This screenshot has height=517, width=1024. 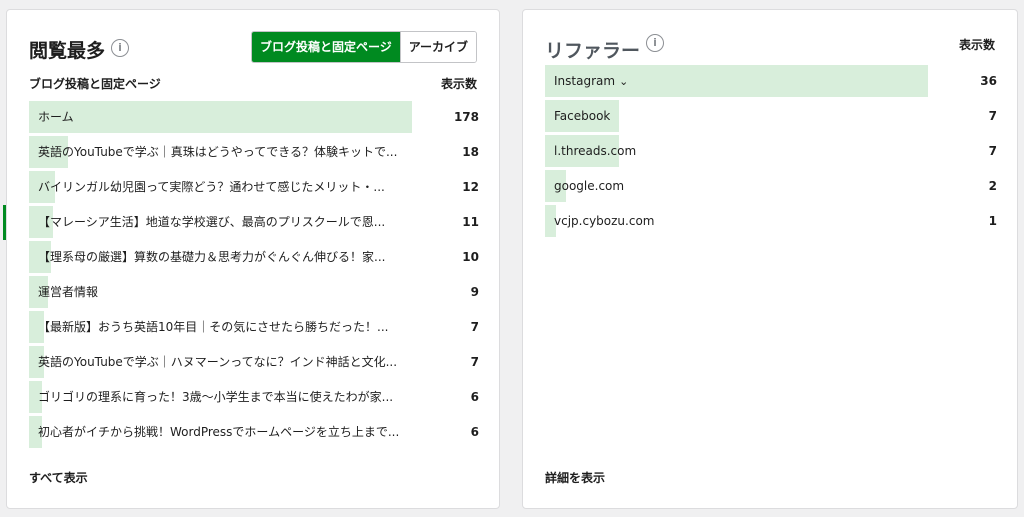 I want to click on list-item: ホーム 178, so click(x=254, y=117).